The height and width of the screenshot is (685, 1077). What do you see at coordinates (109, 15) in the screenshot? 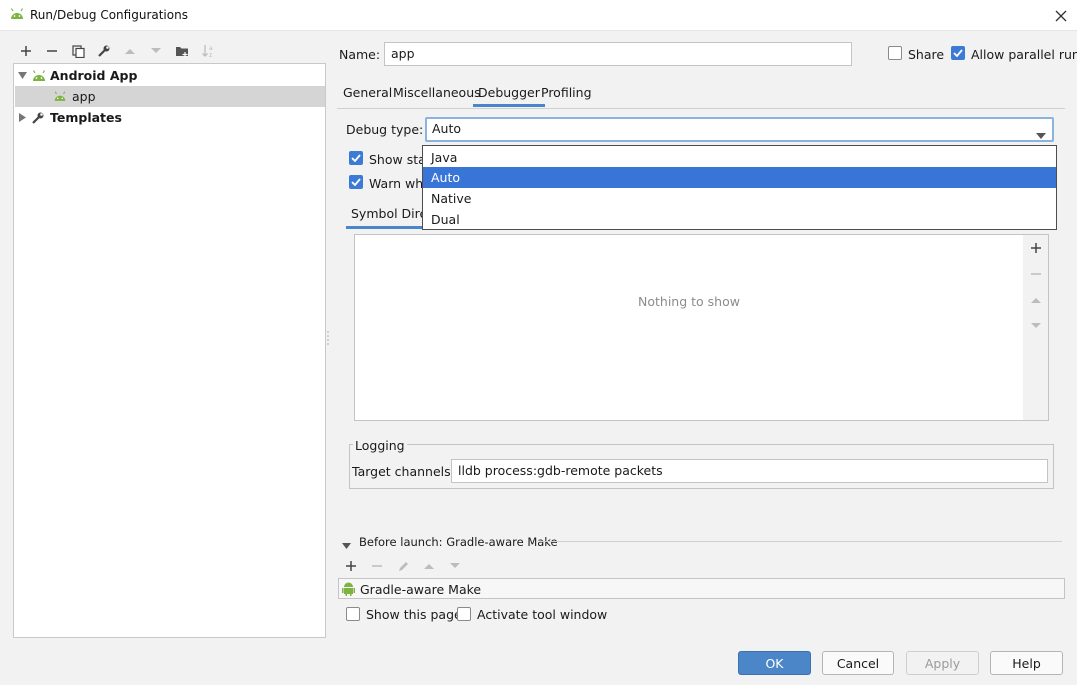
I see `window-title: Run/Debug Configurations` at bounding box center [109, 15].